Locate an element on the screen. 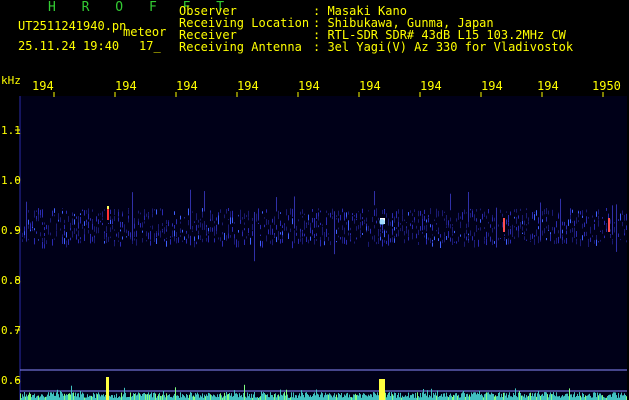 Image resolution: width=629 pixels, height=400 pixels. peak-signal is located at coordinates (382, 389).